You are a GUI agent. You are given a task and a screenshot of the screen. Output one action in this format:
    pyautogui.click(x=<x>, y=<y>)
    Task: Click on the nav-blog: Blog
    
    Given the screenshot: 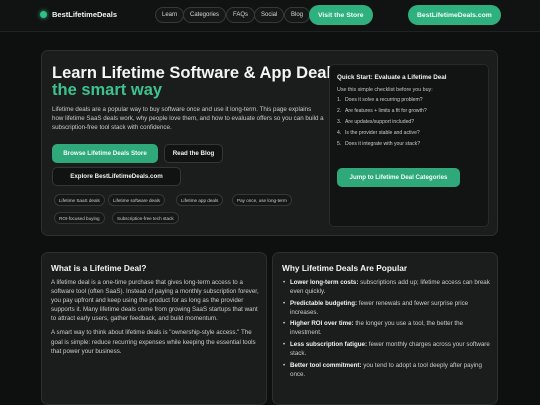 What is the action you would take?
    pyautogui.click(x=297, y=15)
    